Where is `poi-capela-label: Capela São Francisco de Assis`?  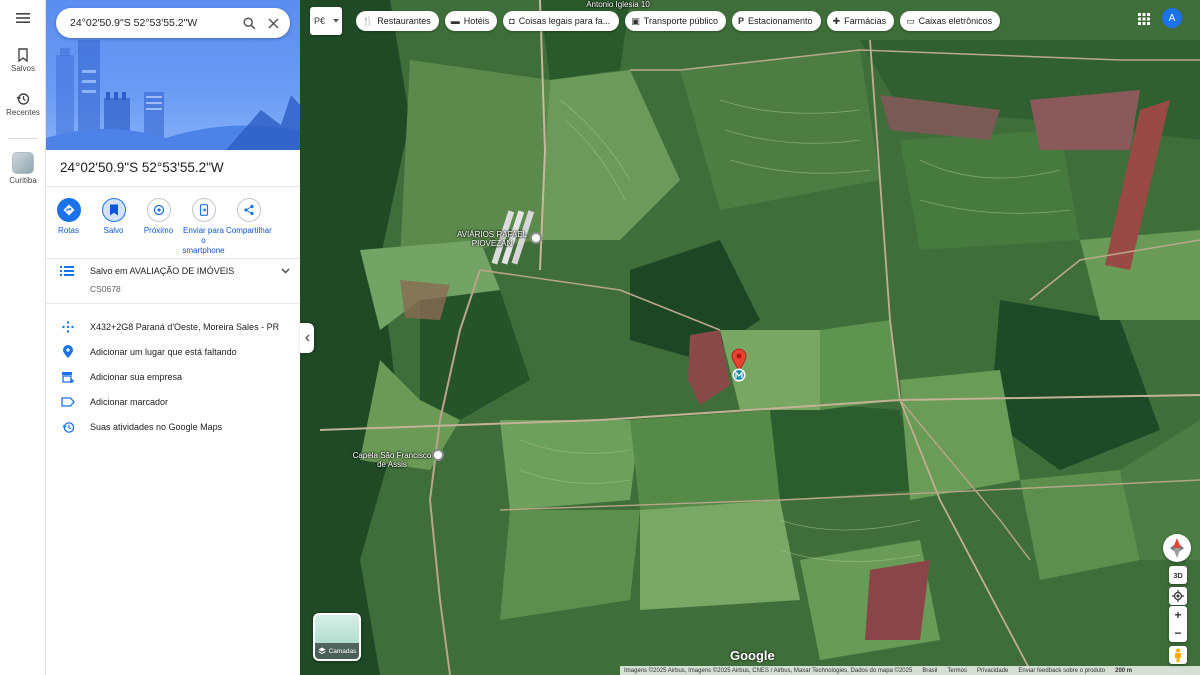
poi-capela-label: Capela São Francisco de Assis is located at coordinates (392, 460).